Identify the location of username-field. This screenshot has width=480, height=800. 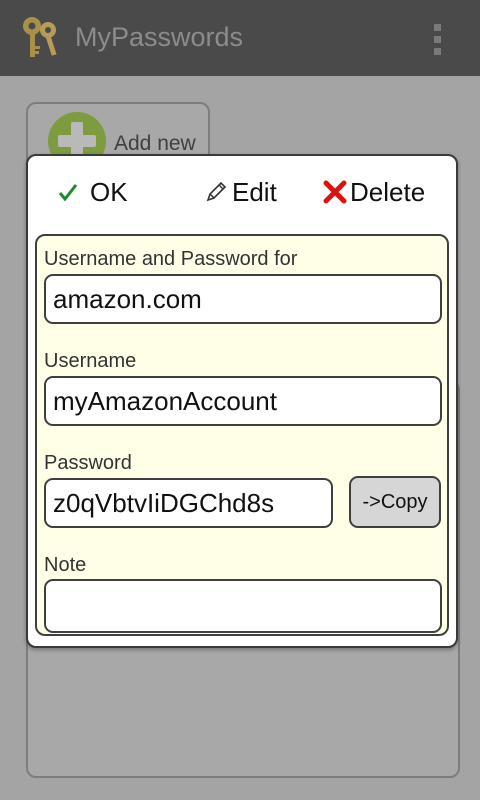
(243, 401).